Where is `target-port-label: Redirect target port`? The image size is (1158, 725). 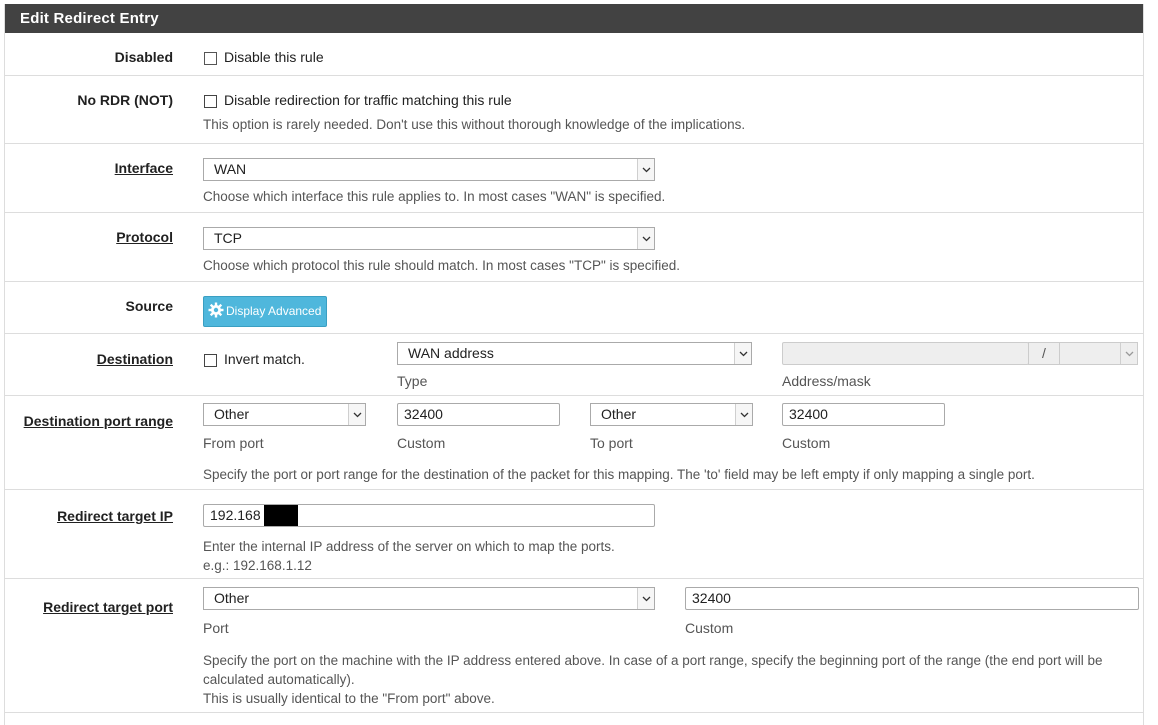
target-port-label: Redirect target port is located at coordinates (108, 607).